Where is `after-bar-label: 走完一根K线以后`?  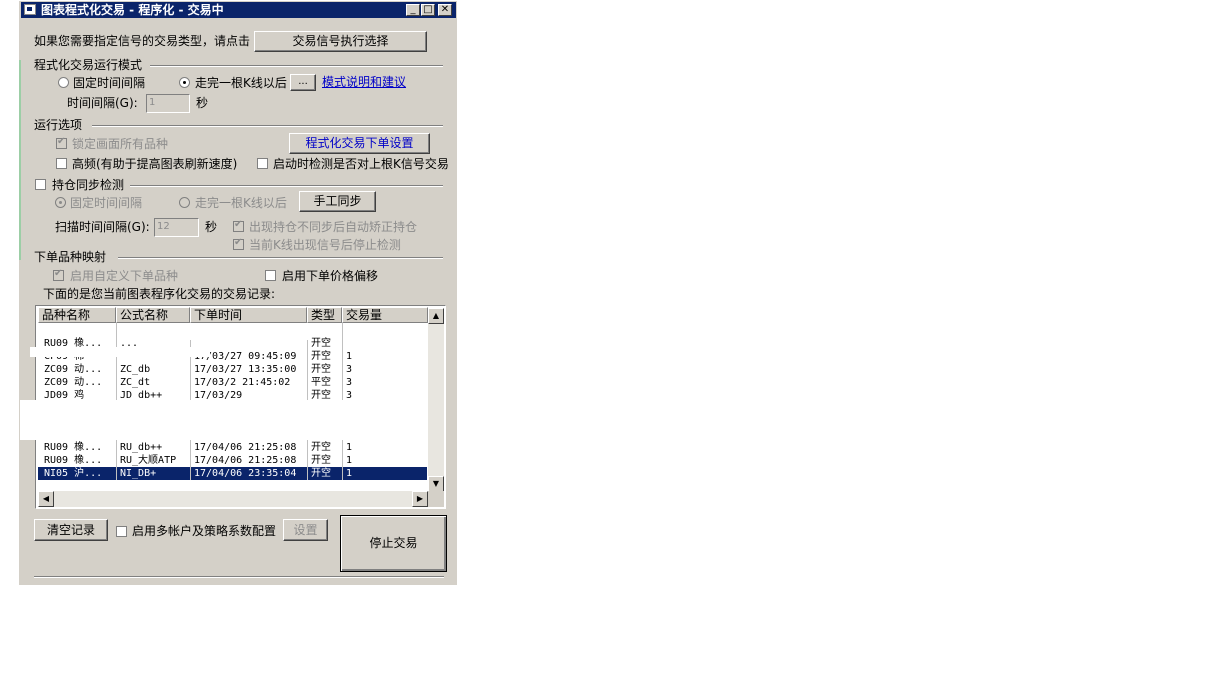 after-bar-label: 走完一根K线以后 is located at coordinates (241, 83).